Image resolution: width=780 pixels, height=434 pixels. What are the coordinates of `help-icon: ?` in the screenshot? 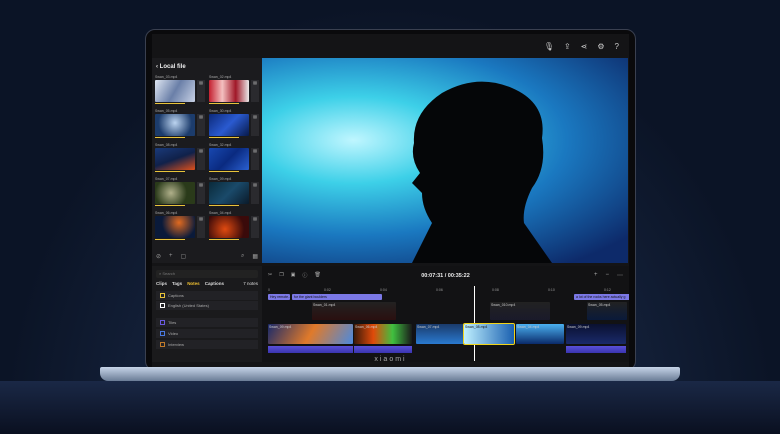 It's located at (617, 46).